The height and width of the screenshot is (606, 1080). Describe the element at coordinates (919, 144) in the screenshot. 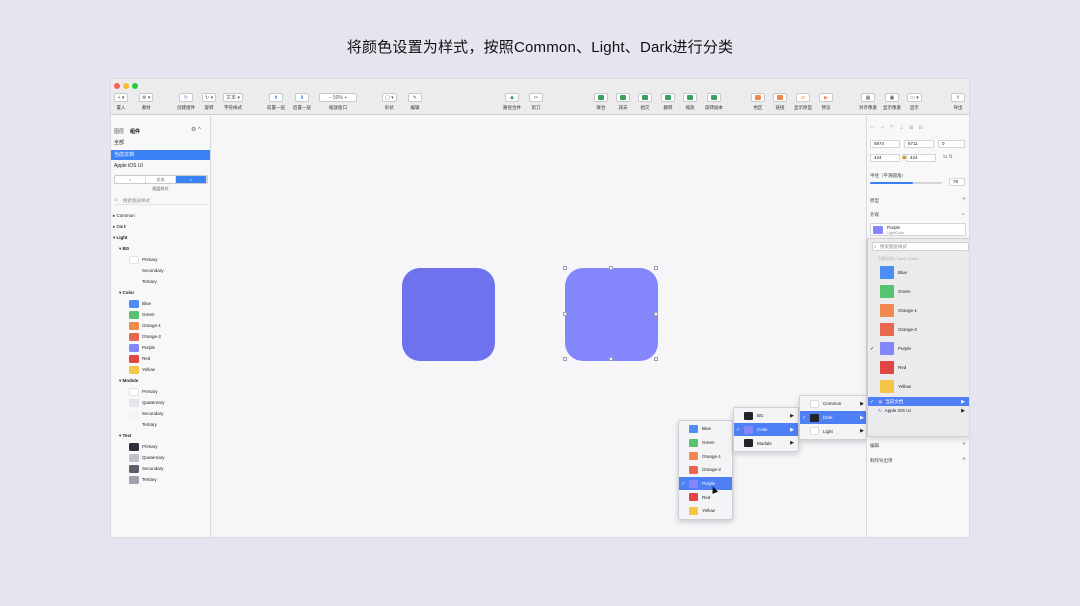

I see `y-position-field: 6711` at that location.